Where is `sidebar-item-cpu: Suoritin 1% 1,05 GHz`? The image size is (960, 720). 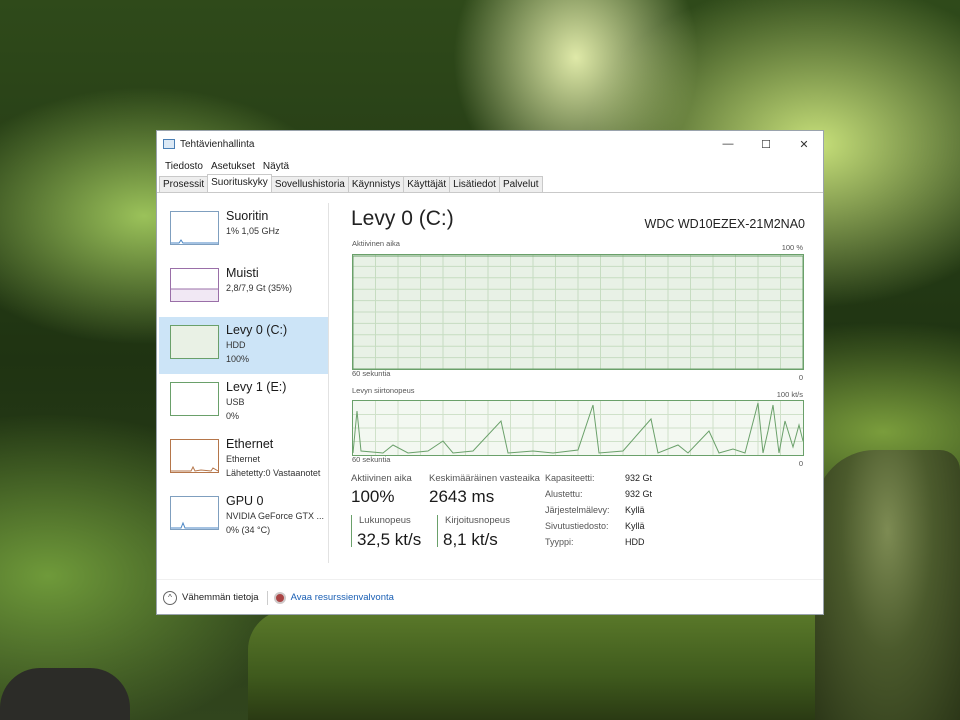 sidebar-item-cpu: Suoritin 1% 1,05 GHz is located at coordinates (243, 231).